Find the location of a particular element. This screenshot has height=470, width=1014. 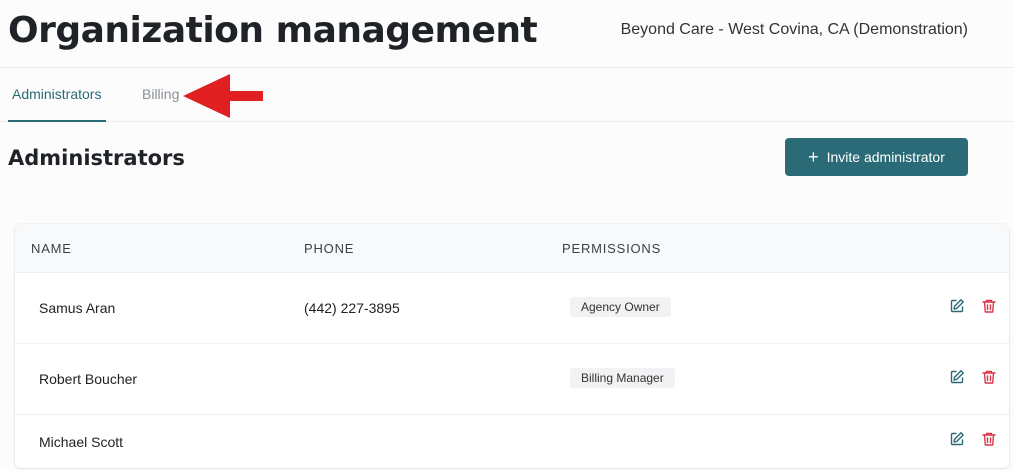

section-title: Administrators is located at coordinates (96, 158).